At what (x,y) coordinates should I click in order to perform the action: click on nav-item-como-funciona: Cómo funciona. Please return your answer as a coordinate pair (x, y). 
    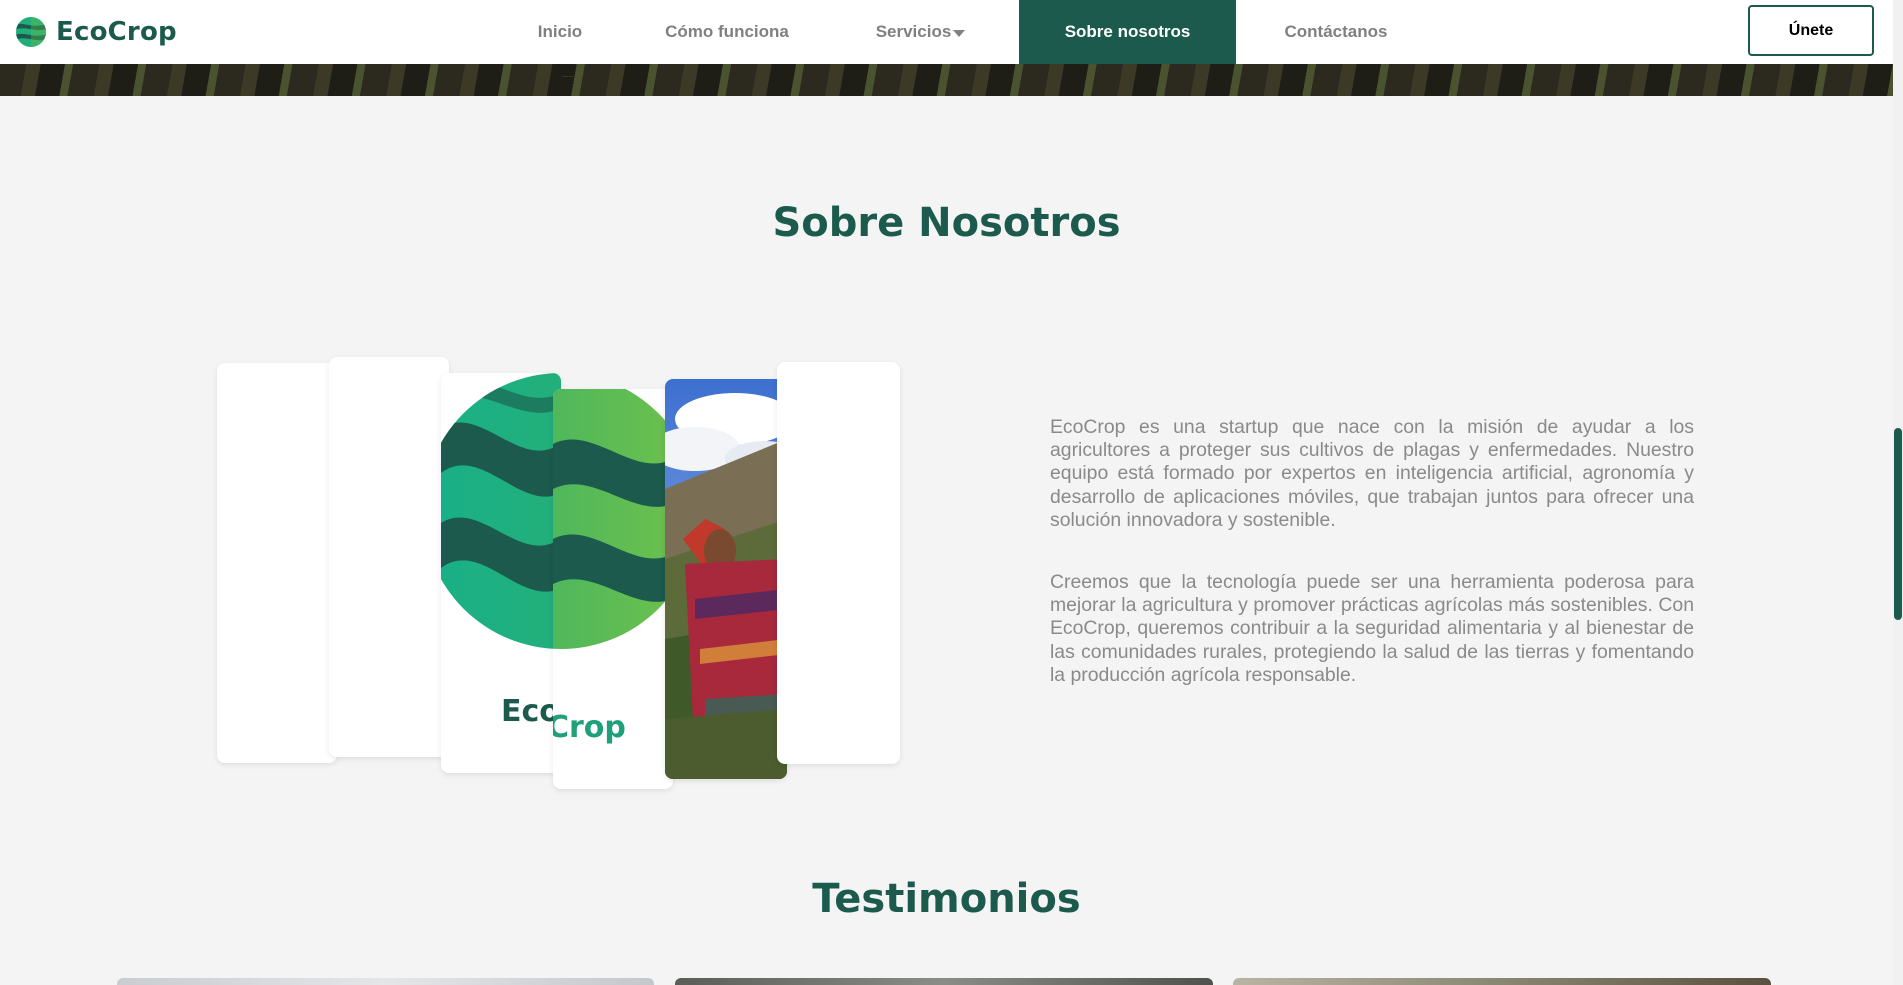
    Looking at the image, I should click on (727, 32).